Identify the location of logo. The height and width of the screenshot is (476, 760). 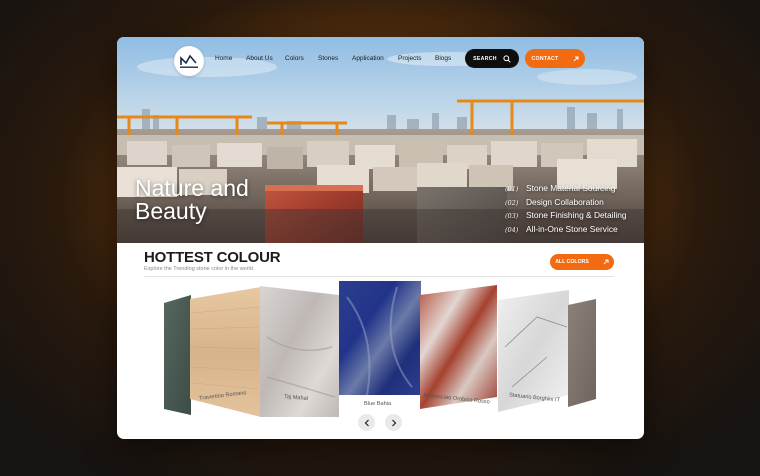
(189, 61).